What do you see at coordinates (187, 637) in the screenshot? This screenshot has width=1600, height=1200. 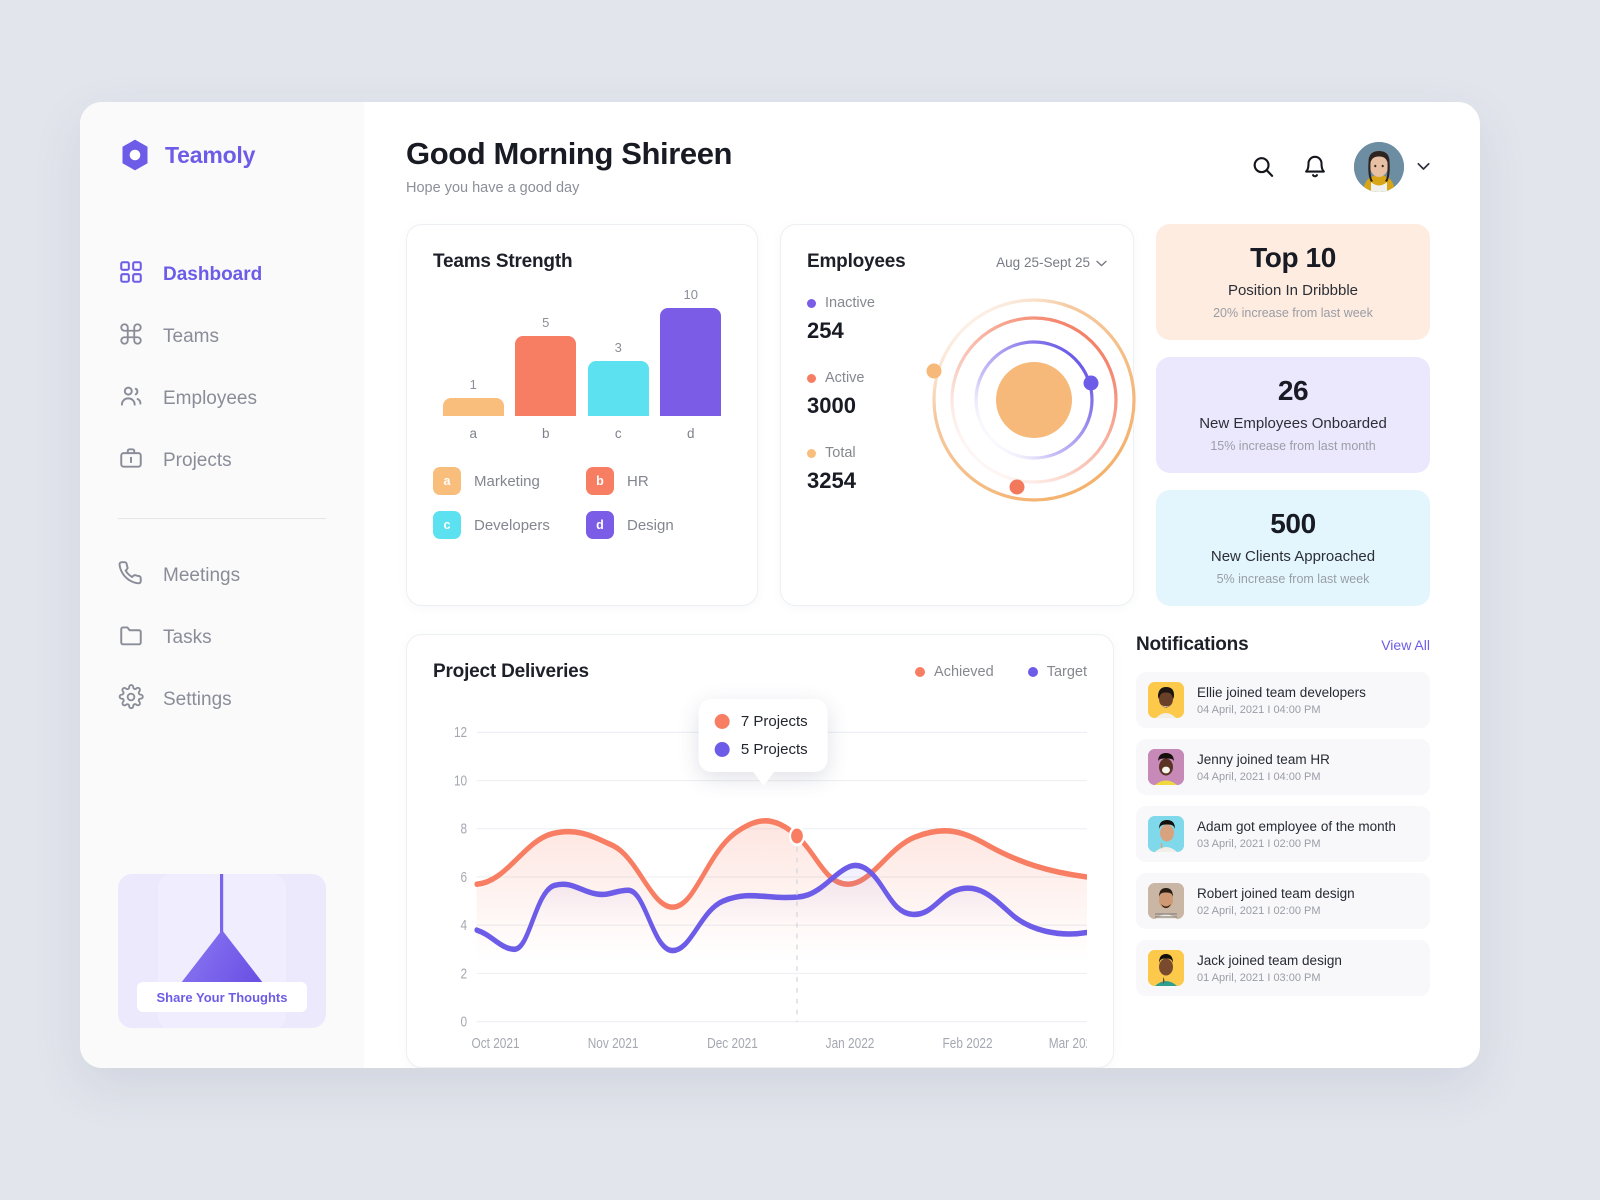 I see `sidebar-item-label: Tasks` at bounding box center [187, 637].